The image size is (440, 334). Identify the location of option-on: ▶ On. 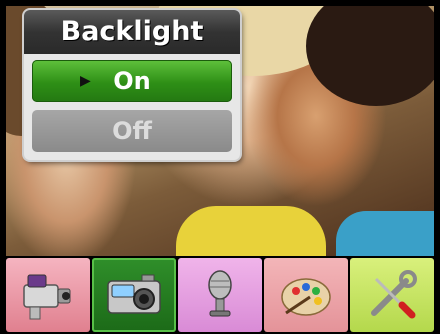
(132, 81).